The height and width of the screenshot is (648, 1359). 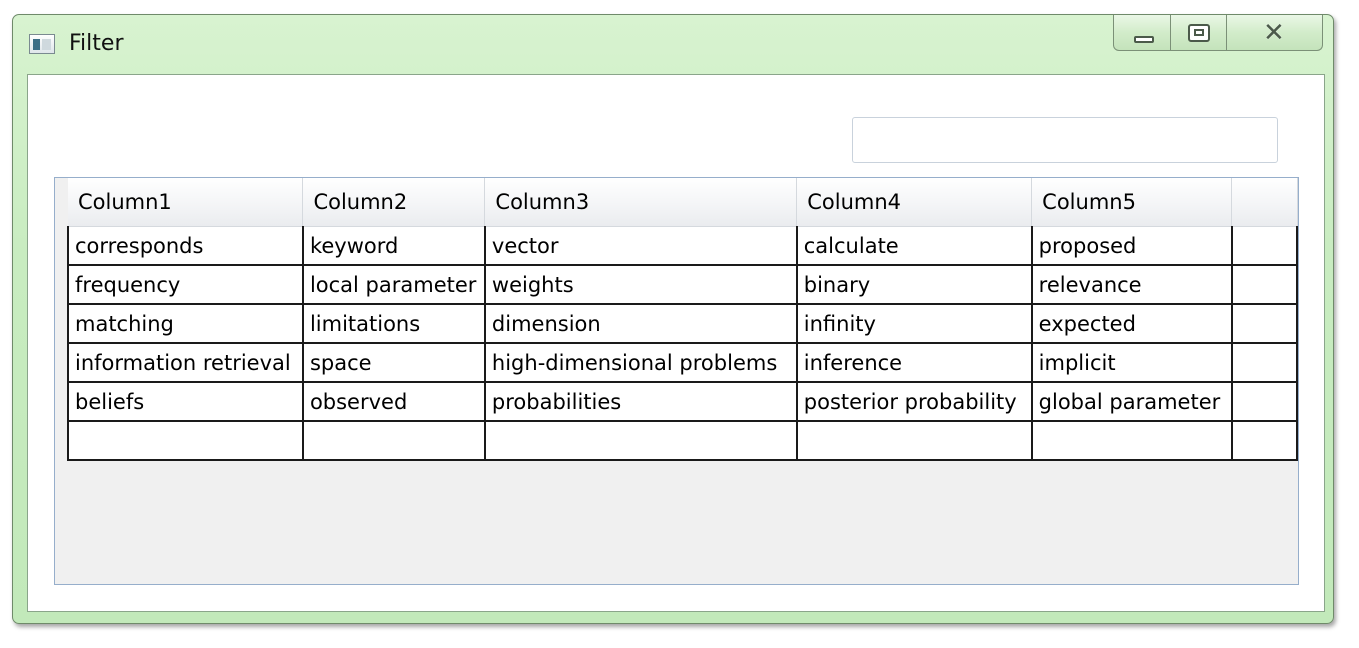 I want to click on grid-header-row: Column1 Column2 Column3 Column4 Column5, so click(x=683, y=202).